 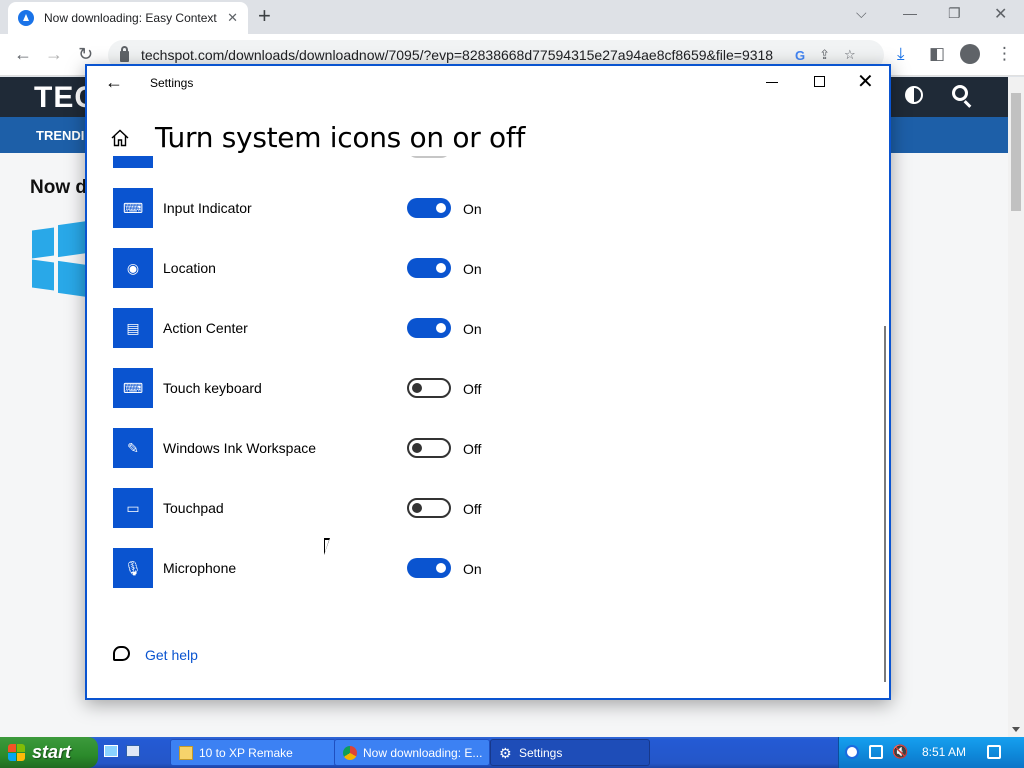 What do you see at coordinates (901, 54) in the screenshot?
I see `download-icon: ⤓` at bounding box center [901, 54].